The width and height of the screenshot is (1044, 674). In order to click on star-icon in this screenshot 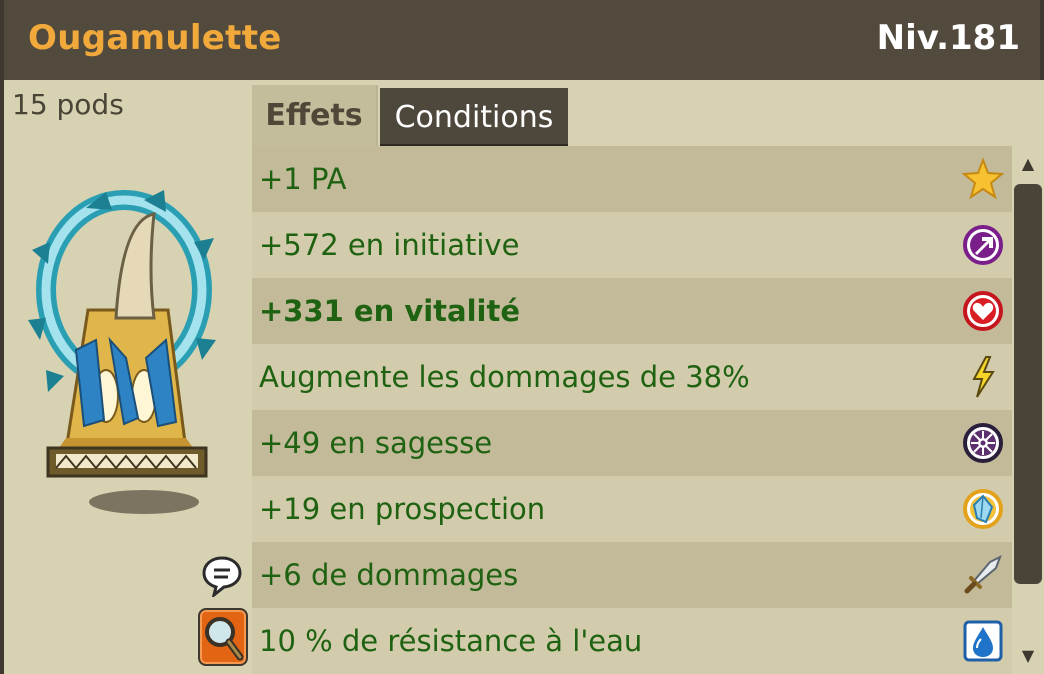, I will do `click(983, 179)`.